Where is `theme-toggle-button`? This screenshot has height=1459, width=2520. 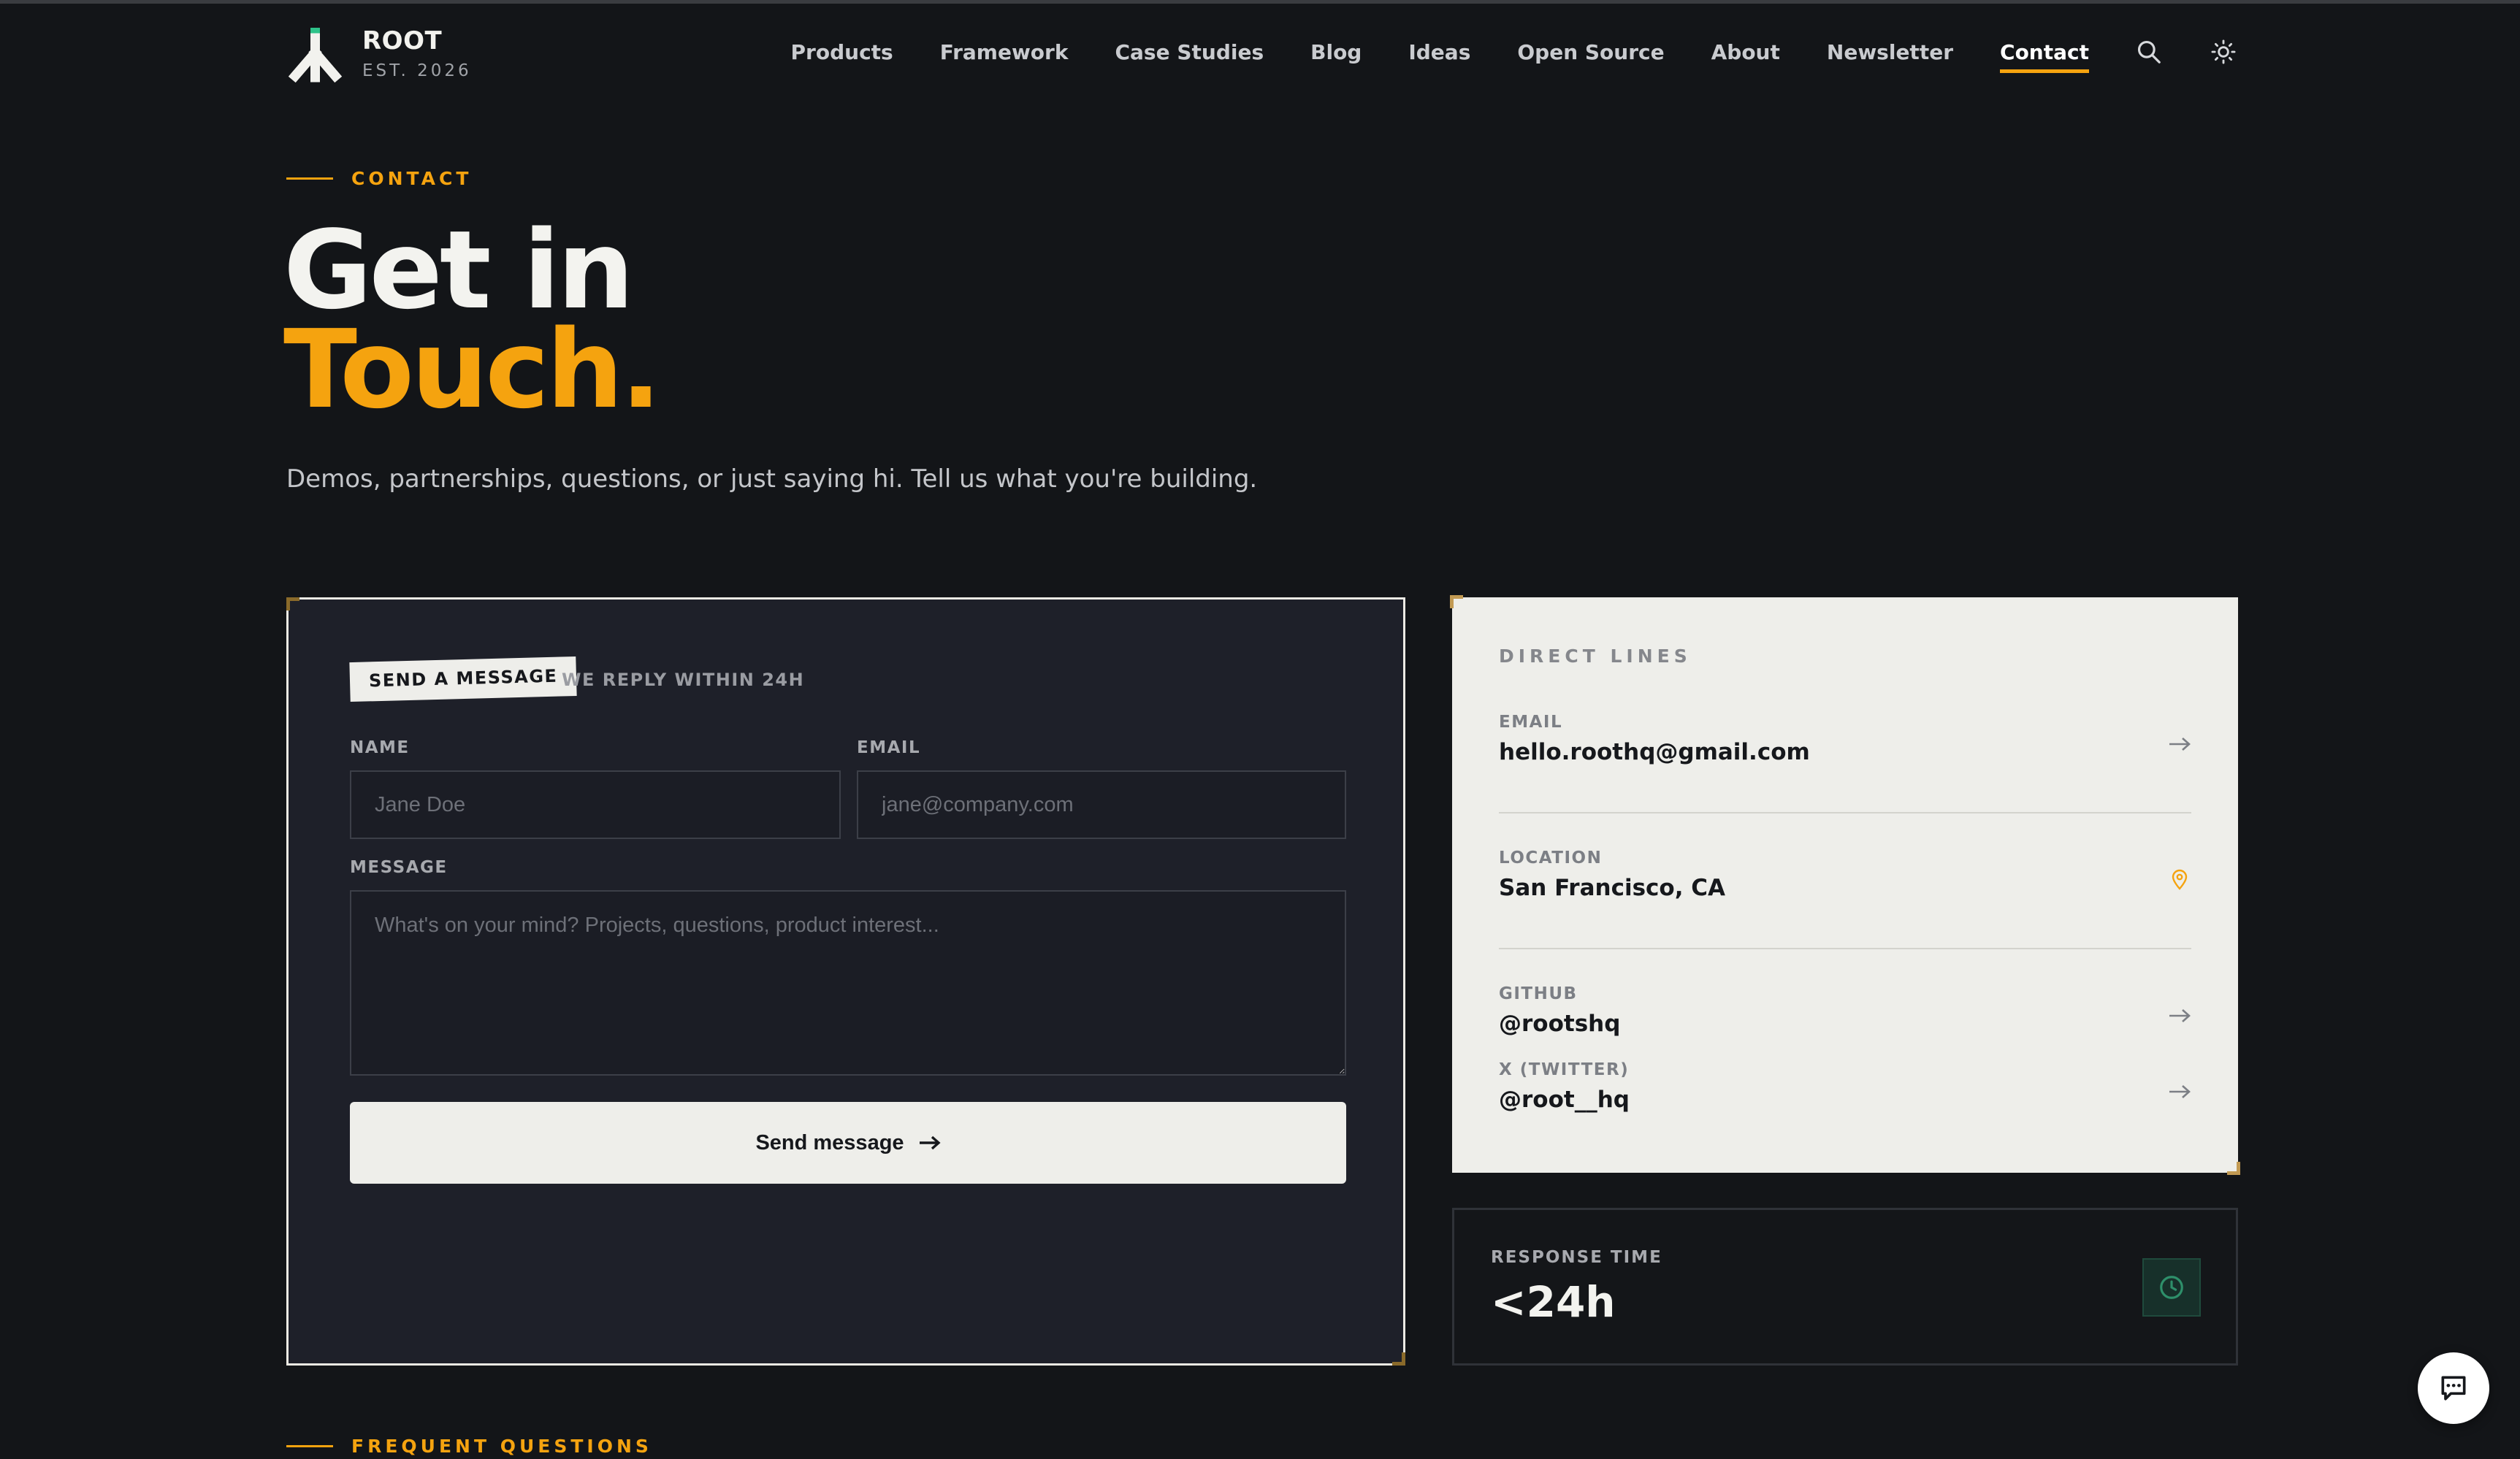 theme-toggle-button is located at coordinates (2223, 51).